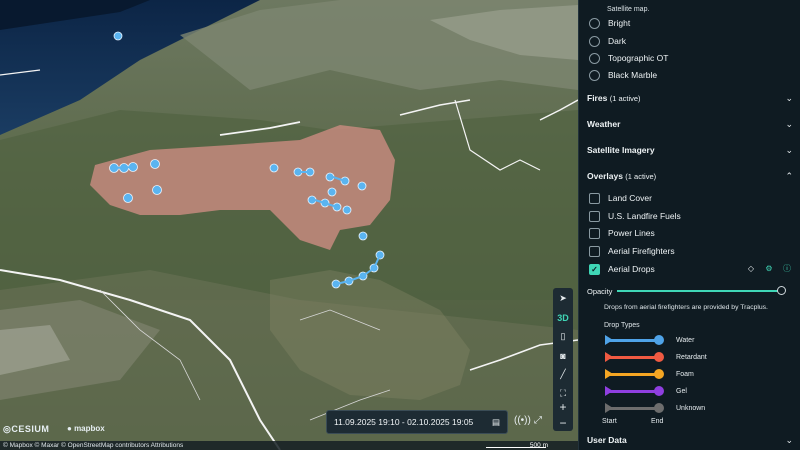 The height and width of the screenshot is (450, 800). What do you see at coordinates (622, 233) in the screenshot?
I see `overlay-power-lines: Power Lines` at bounding box center [622, 233].